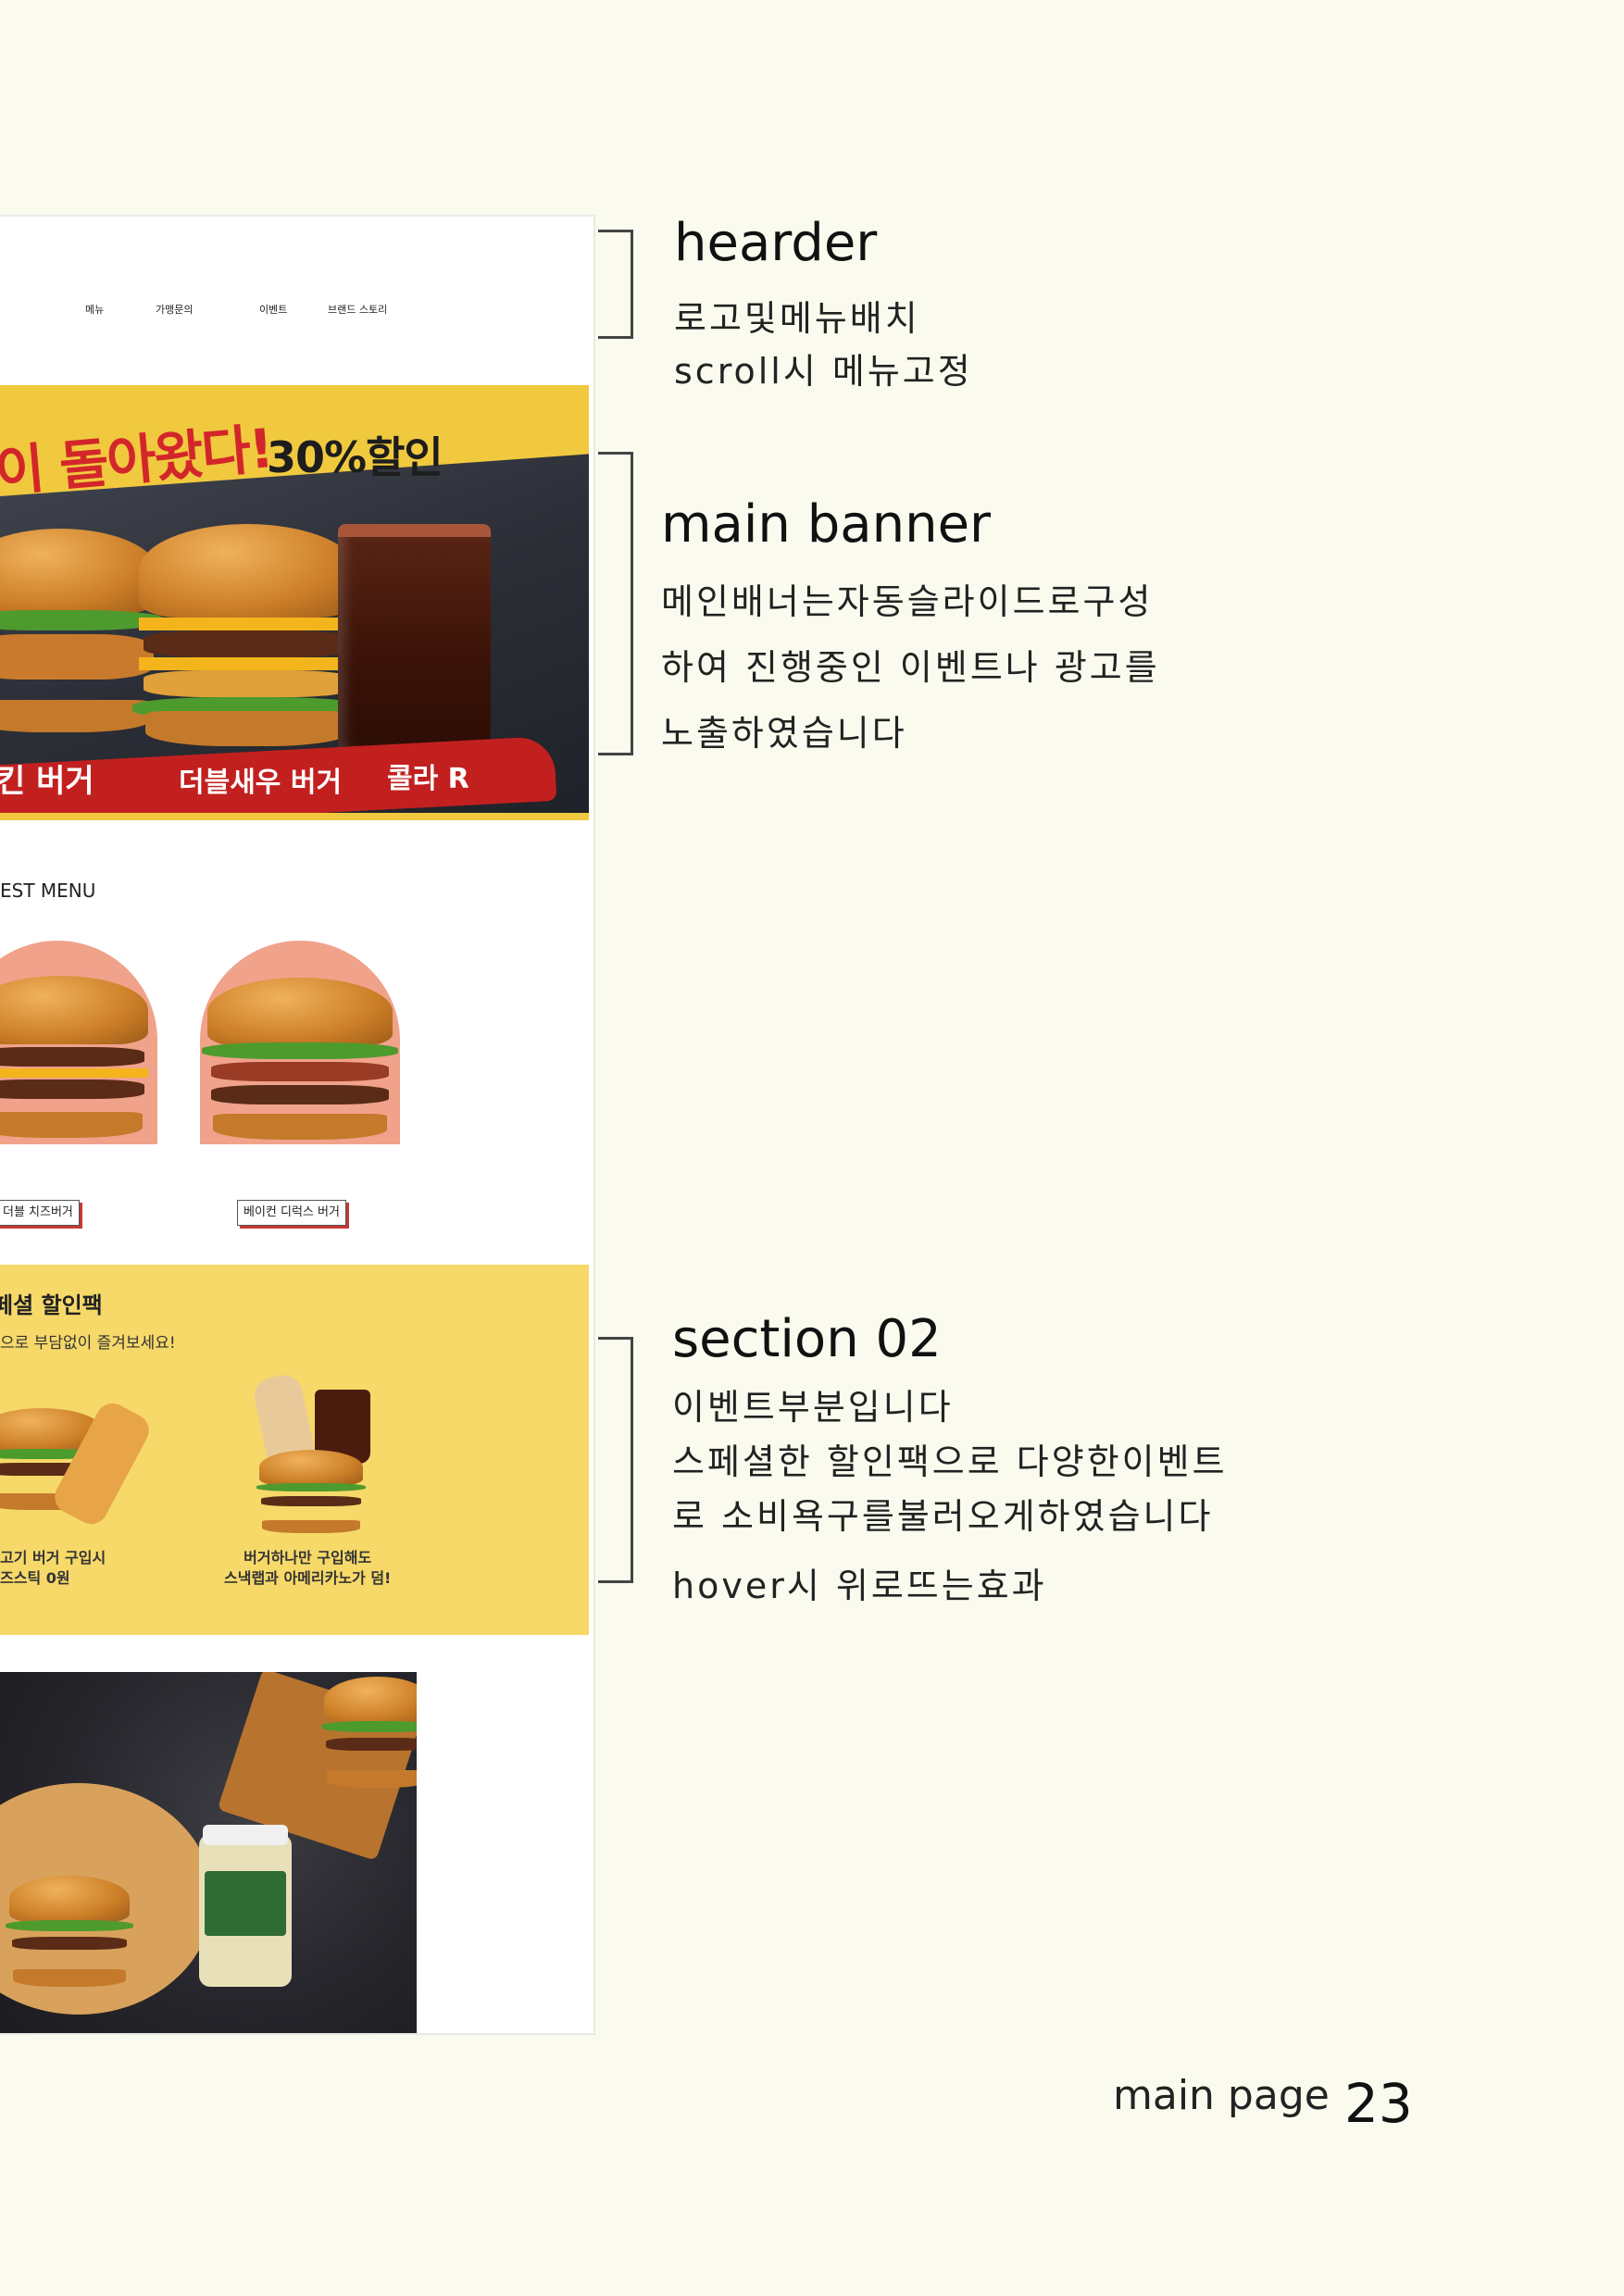 Image resolution: width=1624 pixels, height=2296 pixels. Describe the element at coordinates (88, 1343) in the screenshot. I see `special-subtitle: 으로 부담없이 즐겨보세요!` at that location.